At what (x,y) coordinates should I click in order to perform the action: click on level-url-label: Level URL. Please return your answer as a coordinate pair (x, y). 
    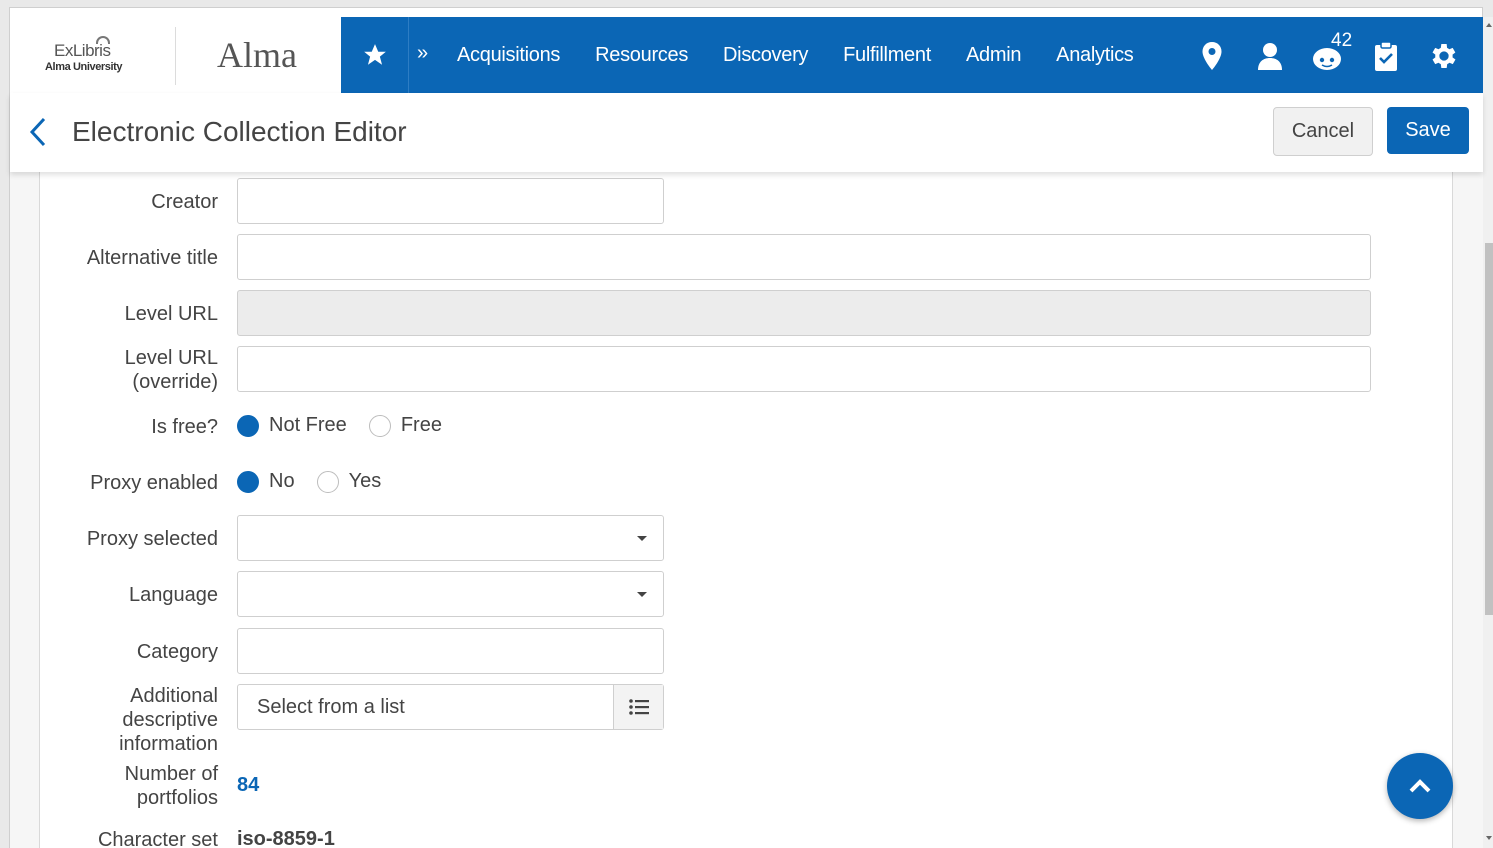
    Looking at the image, I should click on (171, 314).